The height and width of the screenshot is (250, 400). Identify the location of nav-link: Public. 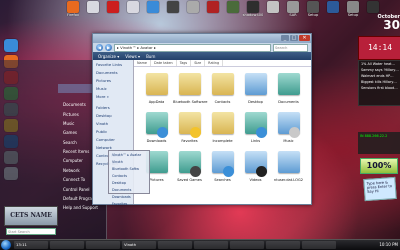
(113, 131).